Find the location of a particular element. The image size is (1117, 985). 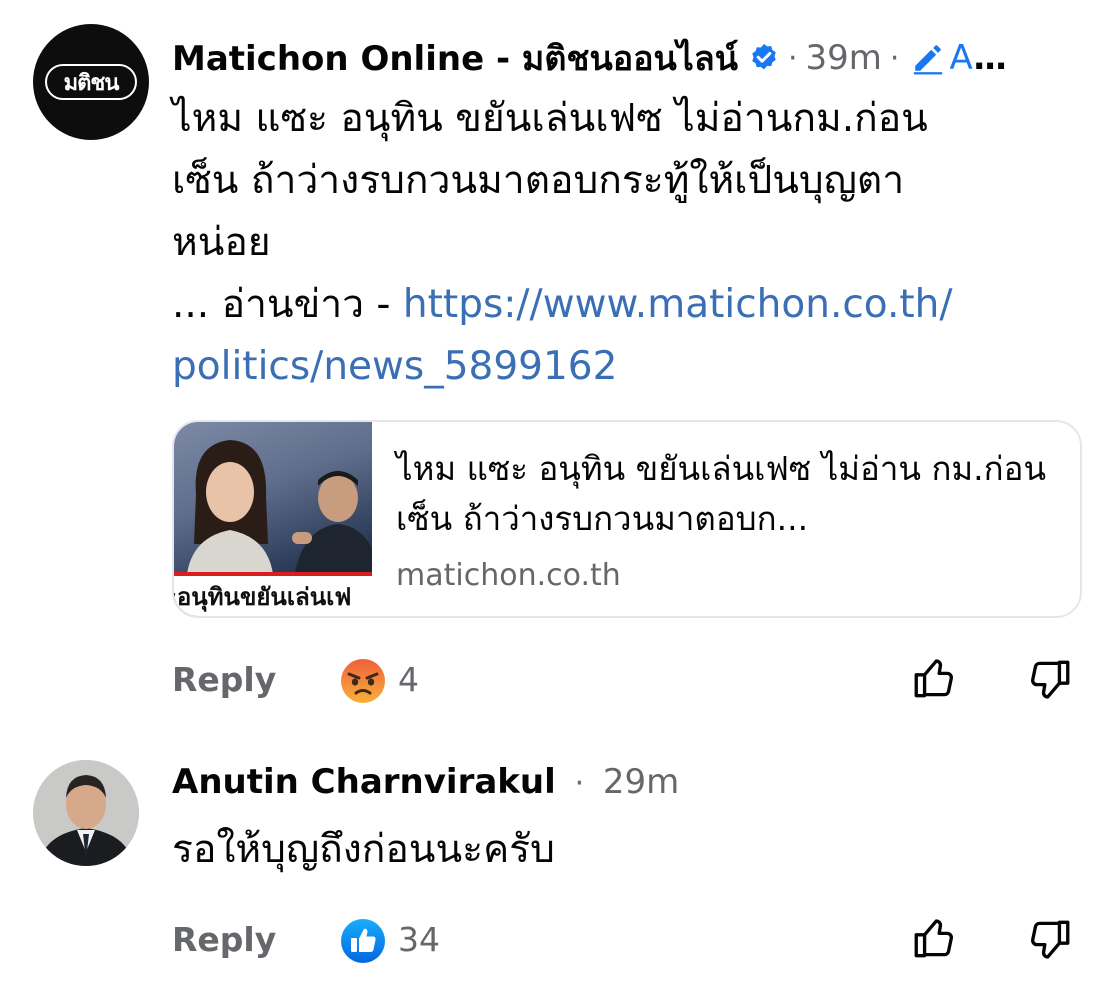

person-figure is located at coordinates (230, 512).